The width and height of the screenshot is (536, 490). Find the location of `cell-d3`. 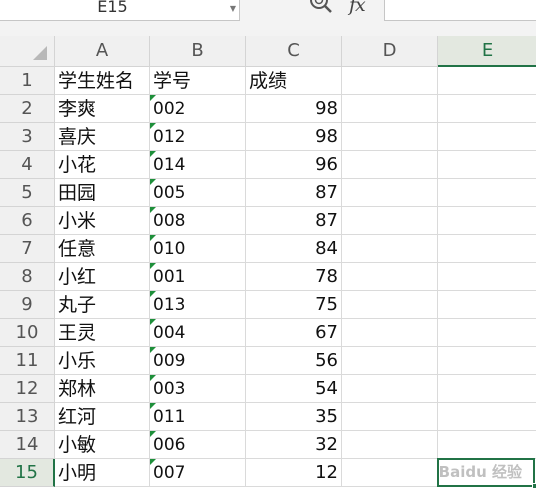

cell-d3 is located at coordinates (390, 137).